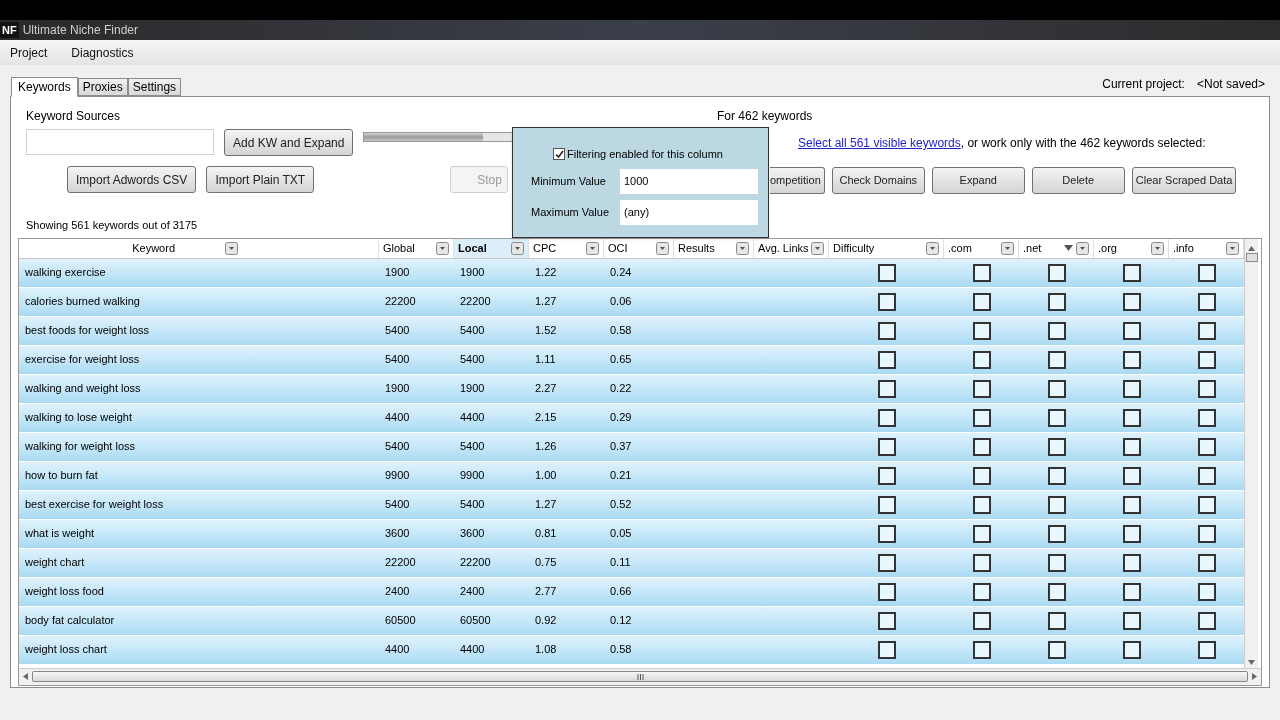 The height and width of the screenshot is (720, 1280). I want to click on import-button: Import Plain TXT, so click(260, 179).